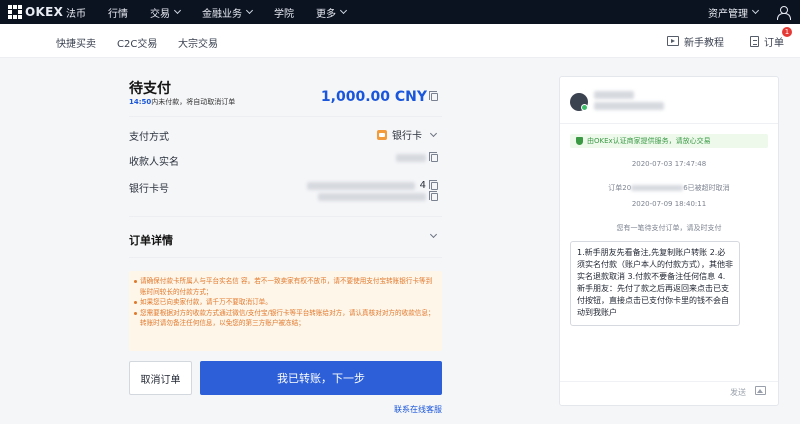  Describe the element at coordinates (704, 43) in the screenshot. I see `tutorial-label: 新手教程` at that location.